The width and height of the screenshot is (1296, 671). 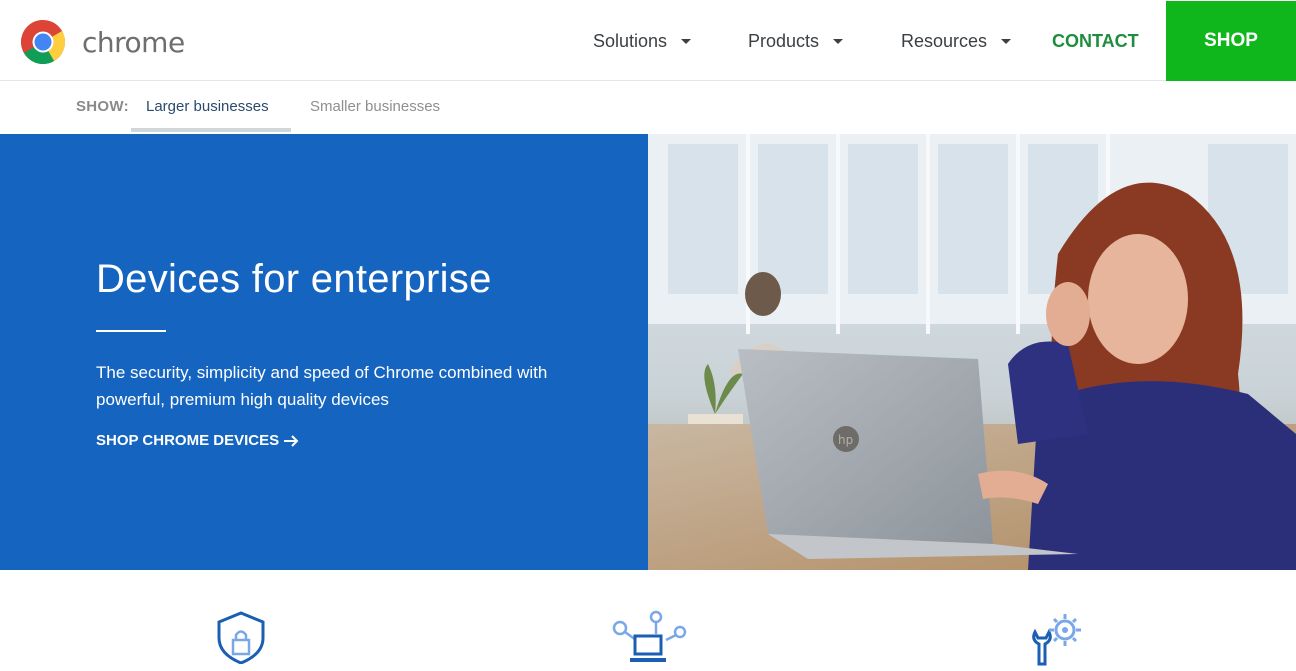 I want to click on nav-solutions-label: Solutions, so click(x=630, y=41).